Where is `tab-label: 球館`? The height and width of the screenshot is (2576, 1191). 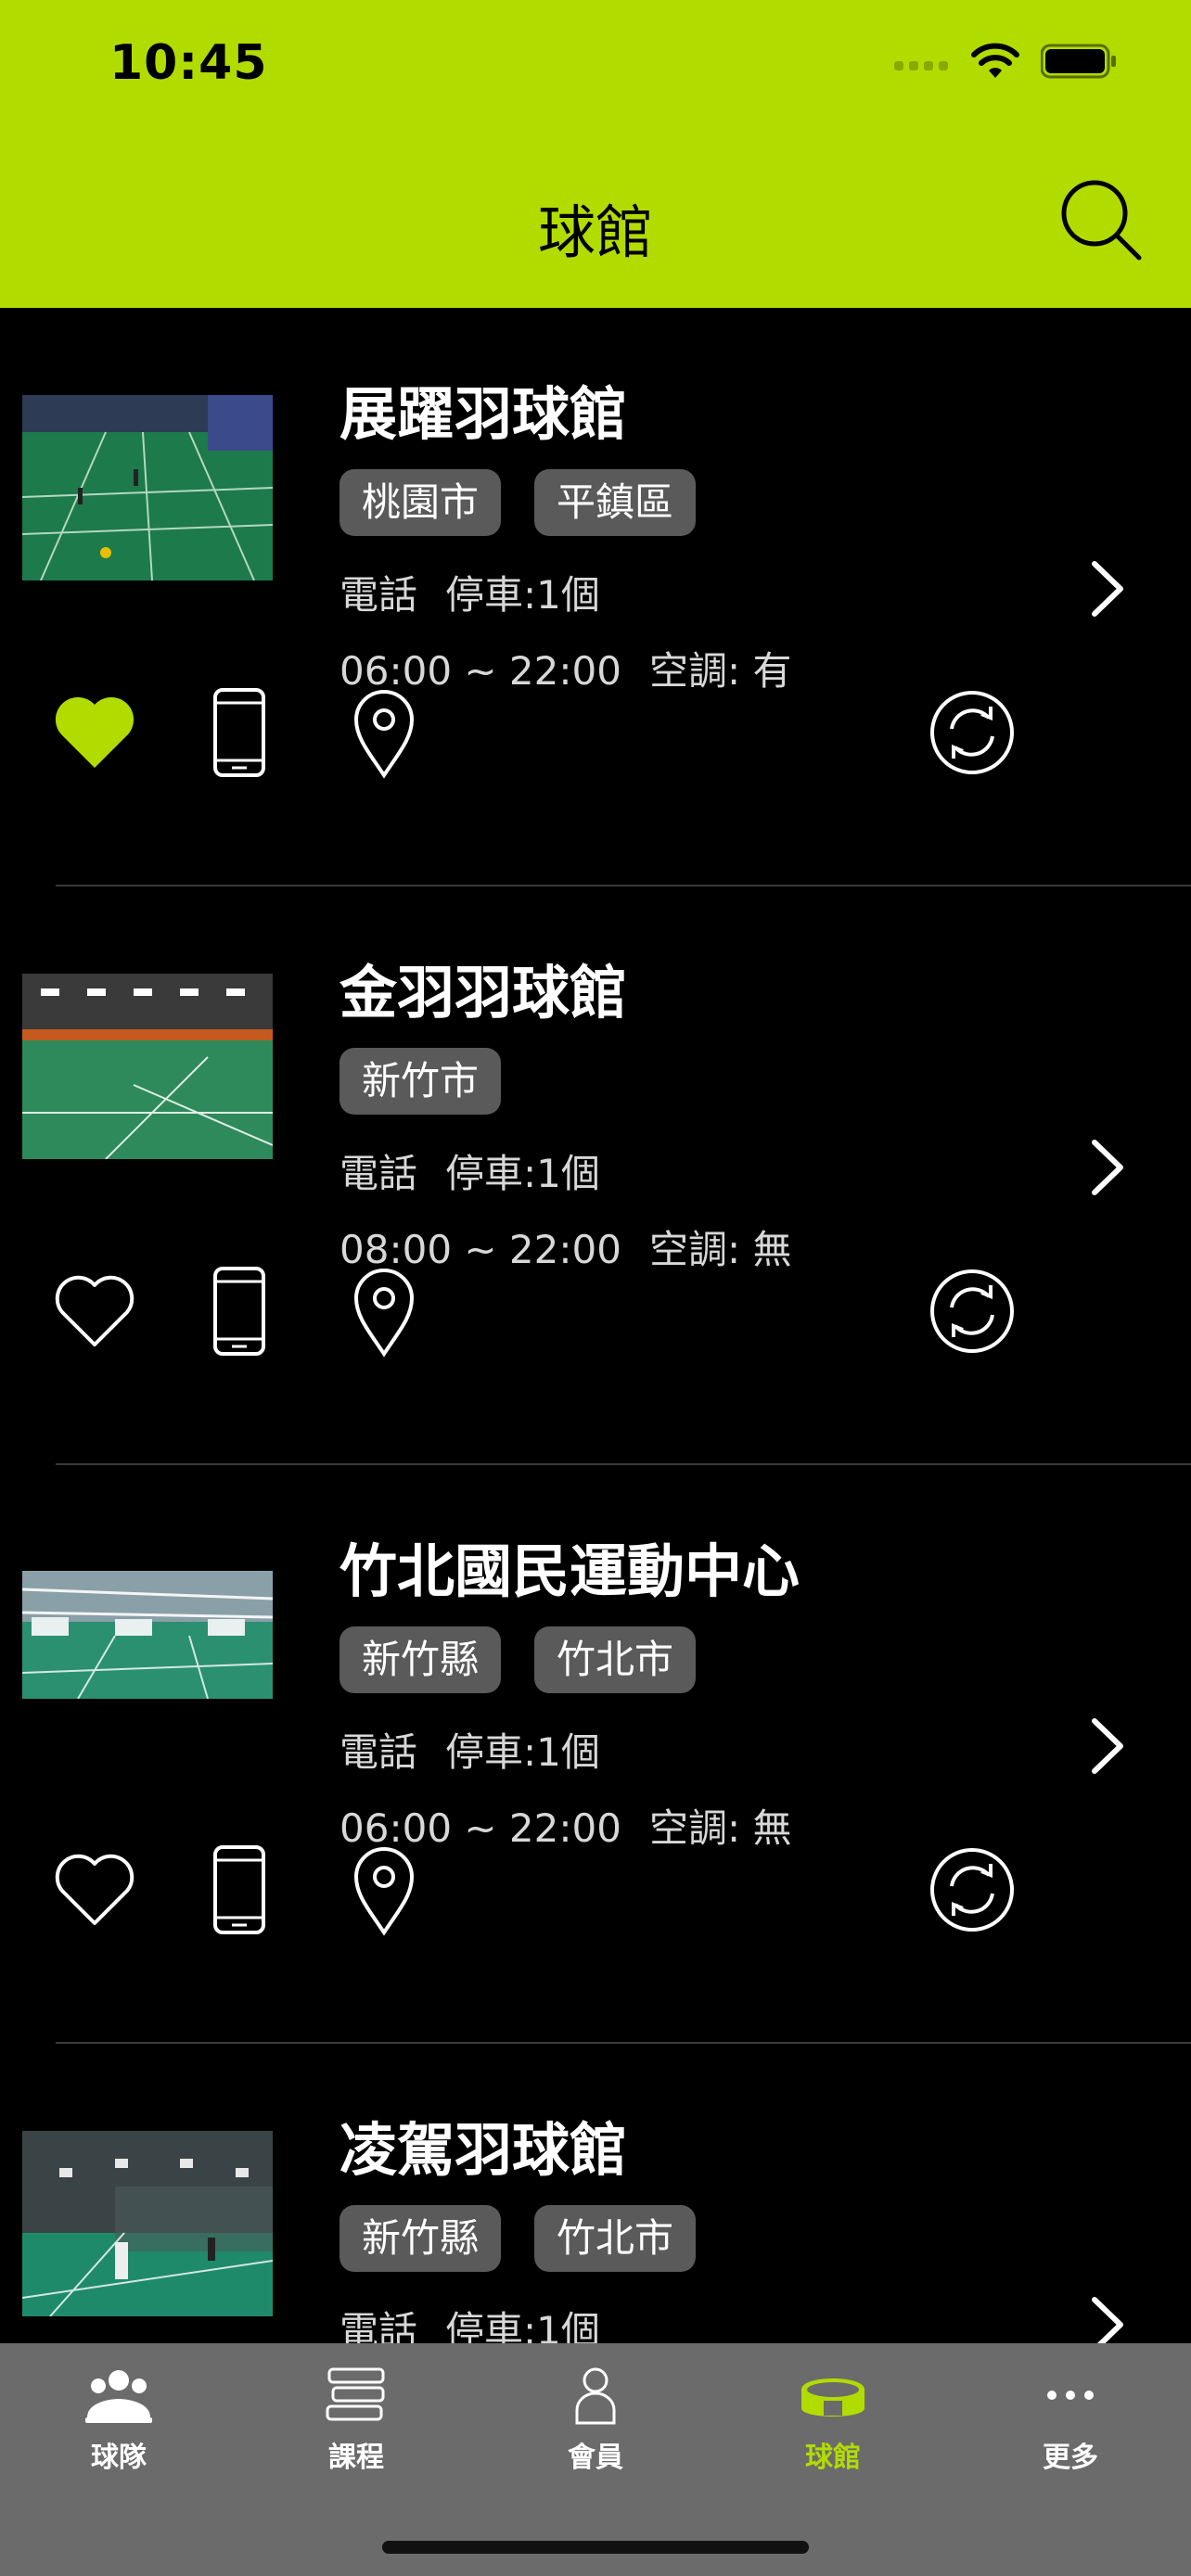 tab-label: 球館 is located at coordinates (833, 2458).